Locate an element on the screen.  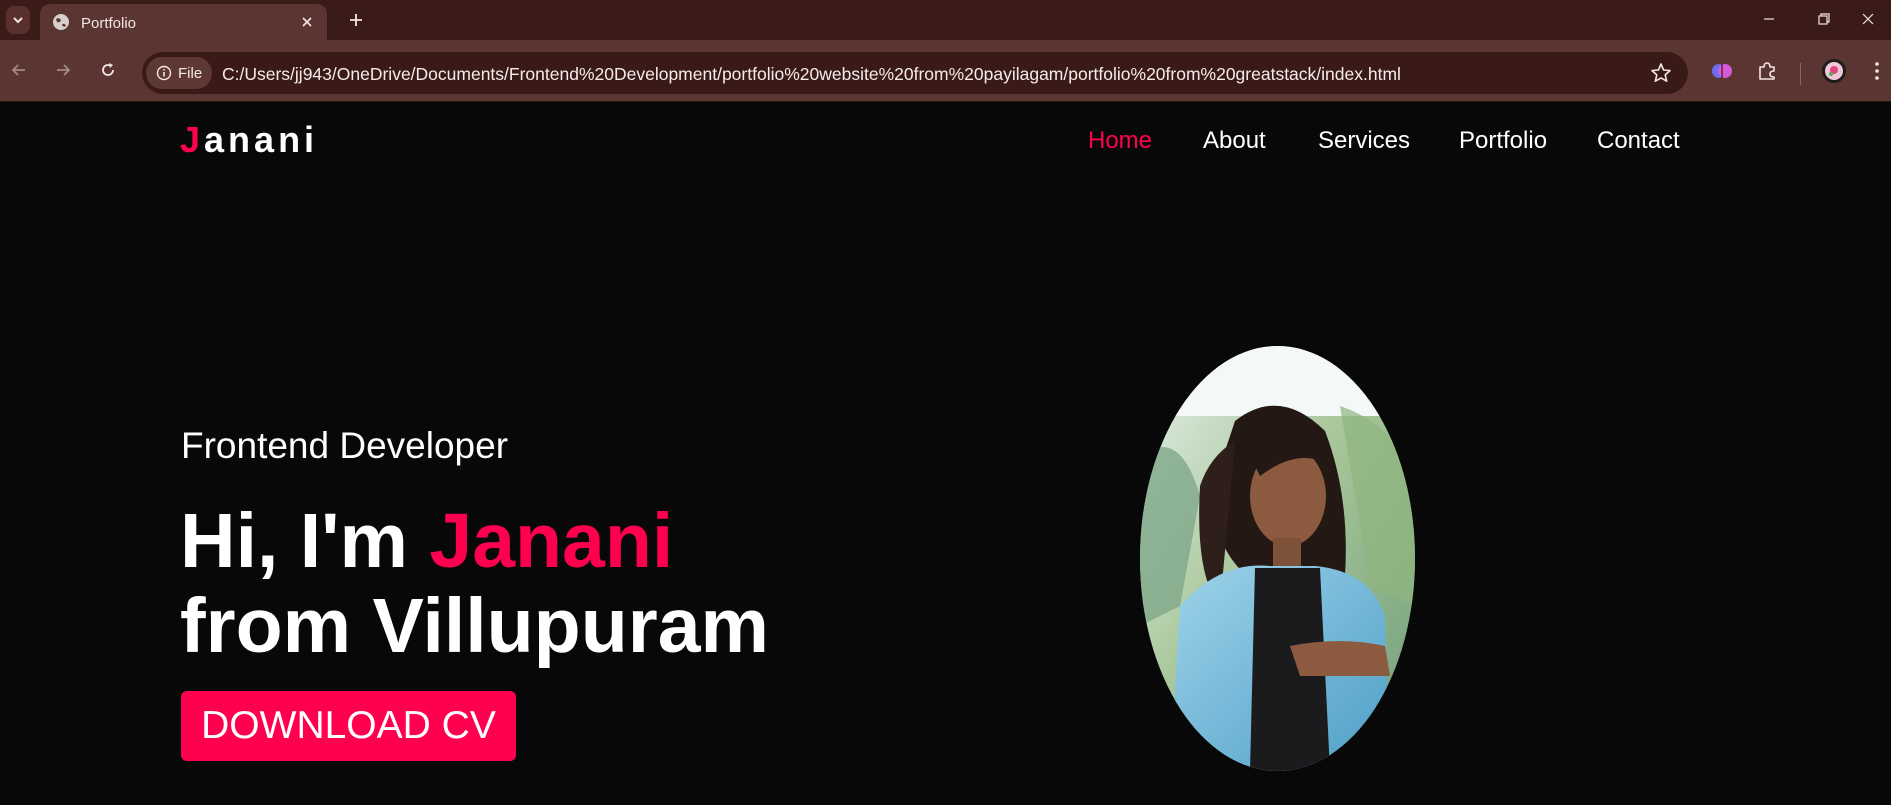
extensions-button is located at coordinates (1767, 71).